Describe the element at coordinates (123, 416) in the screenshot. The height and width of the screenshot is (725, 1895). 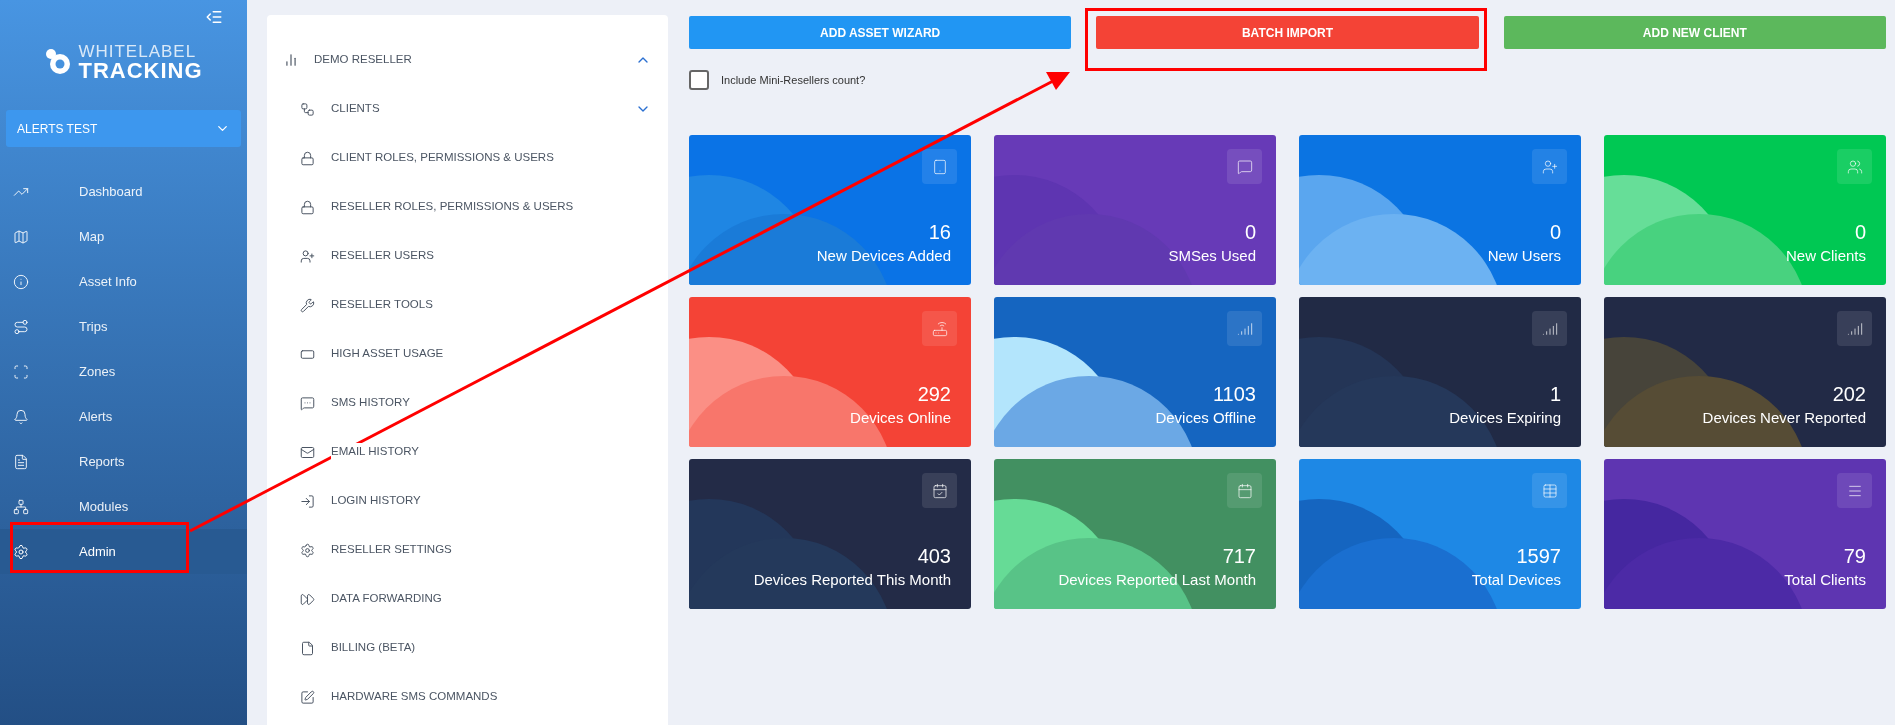
I see `nav-item: Alerts` at that location.